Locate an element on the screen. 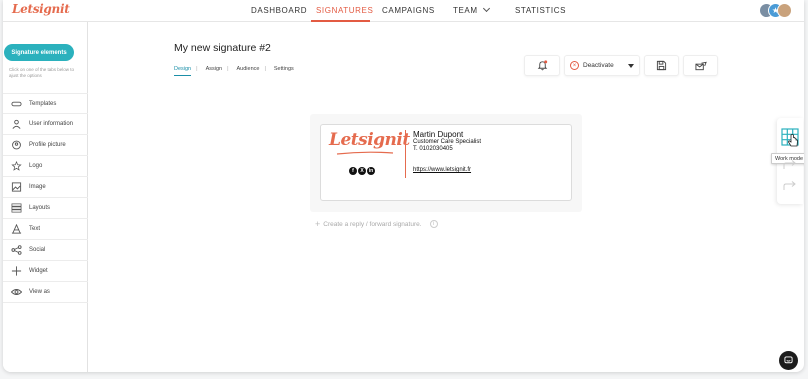  signature-divider is located at coordinates (405, 154).